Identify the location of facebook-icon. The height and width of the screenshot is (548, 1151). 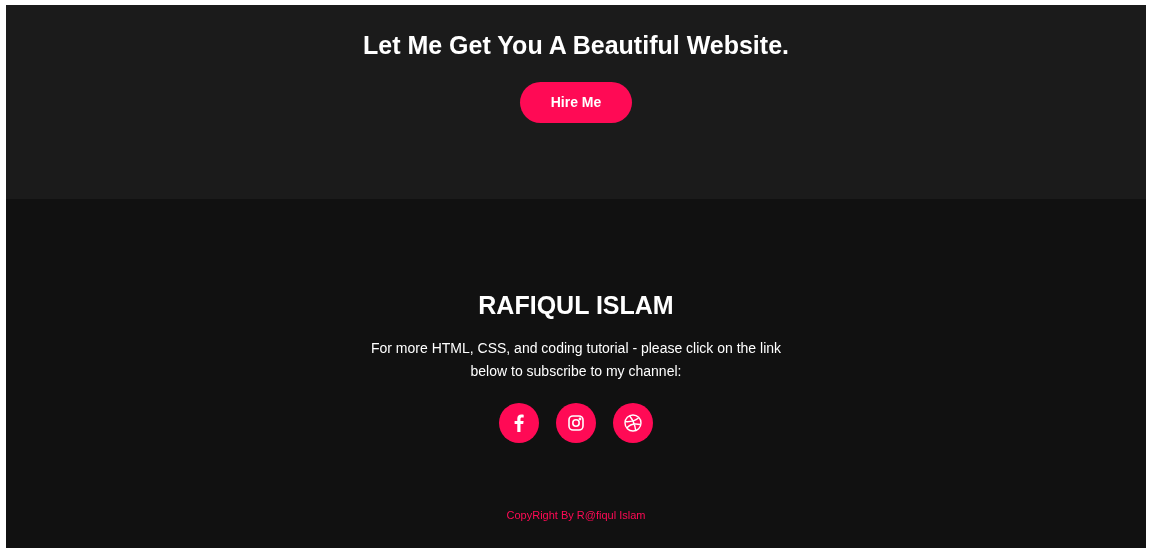
(519, 422).